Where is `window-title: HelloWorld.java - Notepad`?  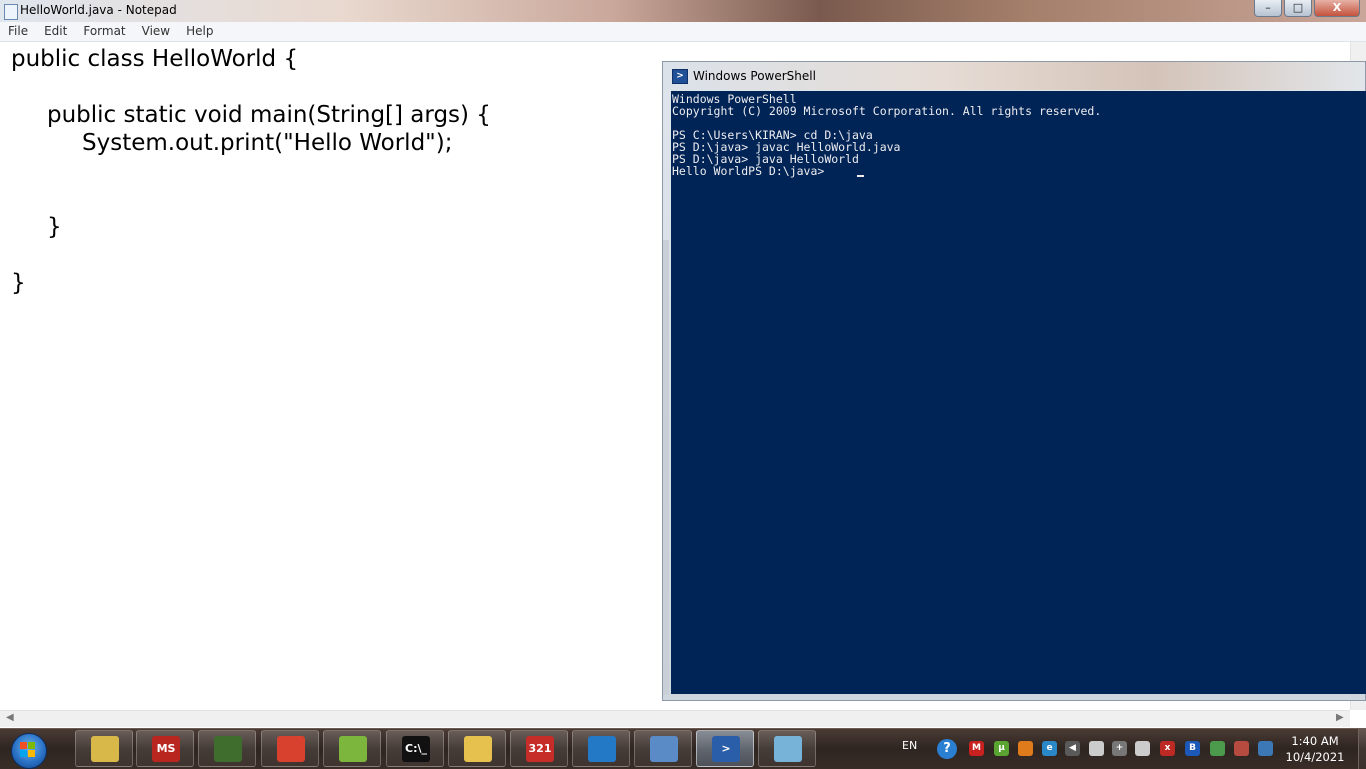 window-title: HelloWorld.java - Notepad is located at coordinates (98, 10).